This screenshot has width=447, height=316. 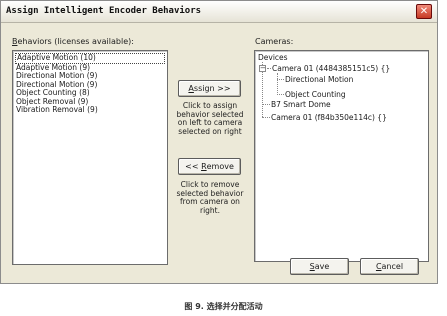 What do you see at coordinates (262, 68) in the screenshot?
I see `collapse-icon: −` at bounding box center [262, 68].